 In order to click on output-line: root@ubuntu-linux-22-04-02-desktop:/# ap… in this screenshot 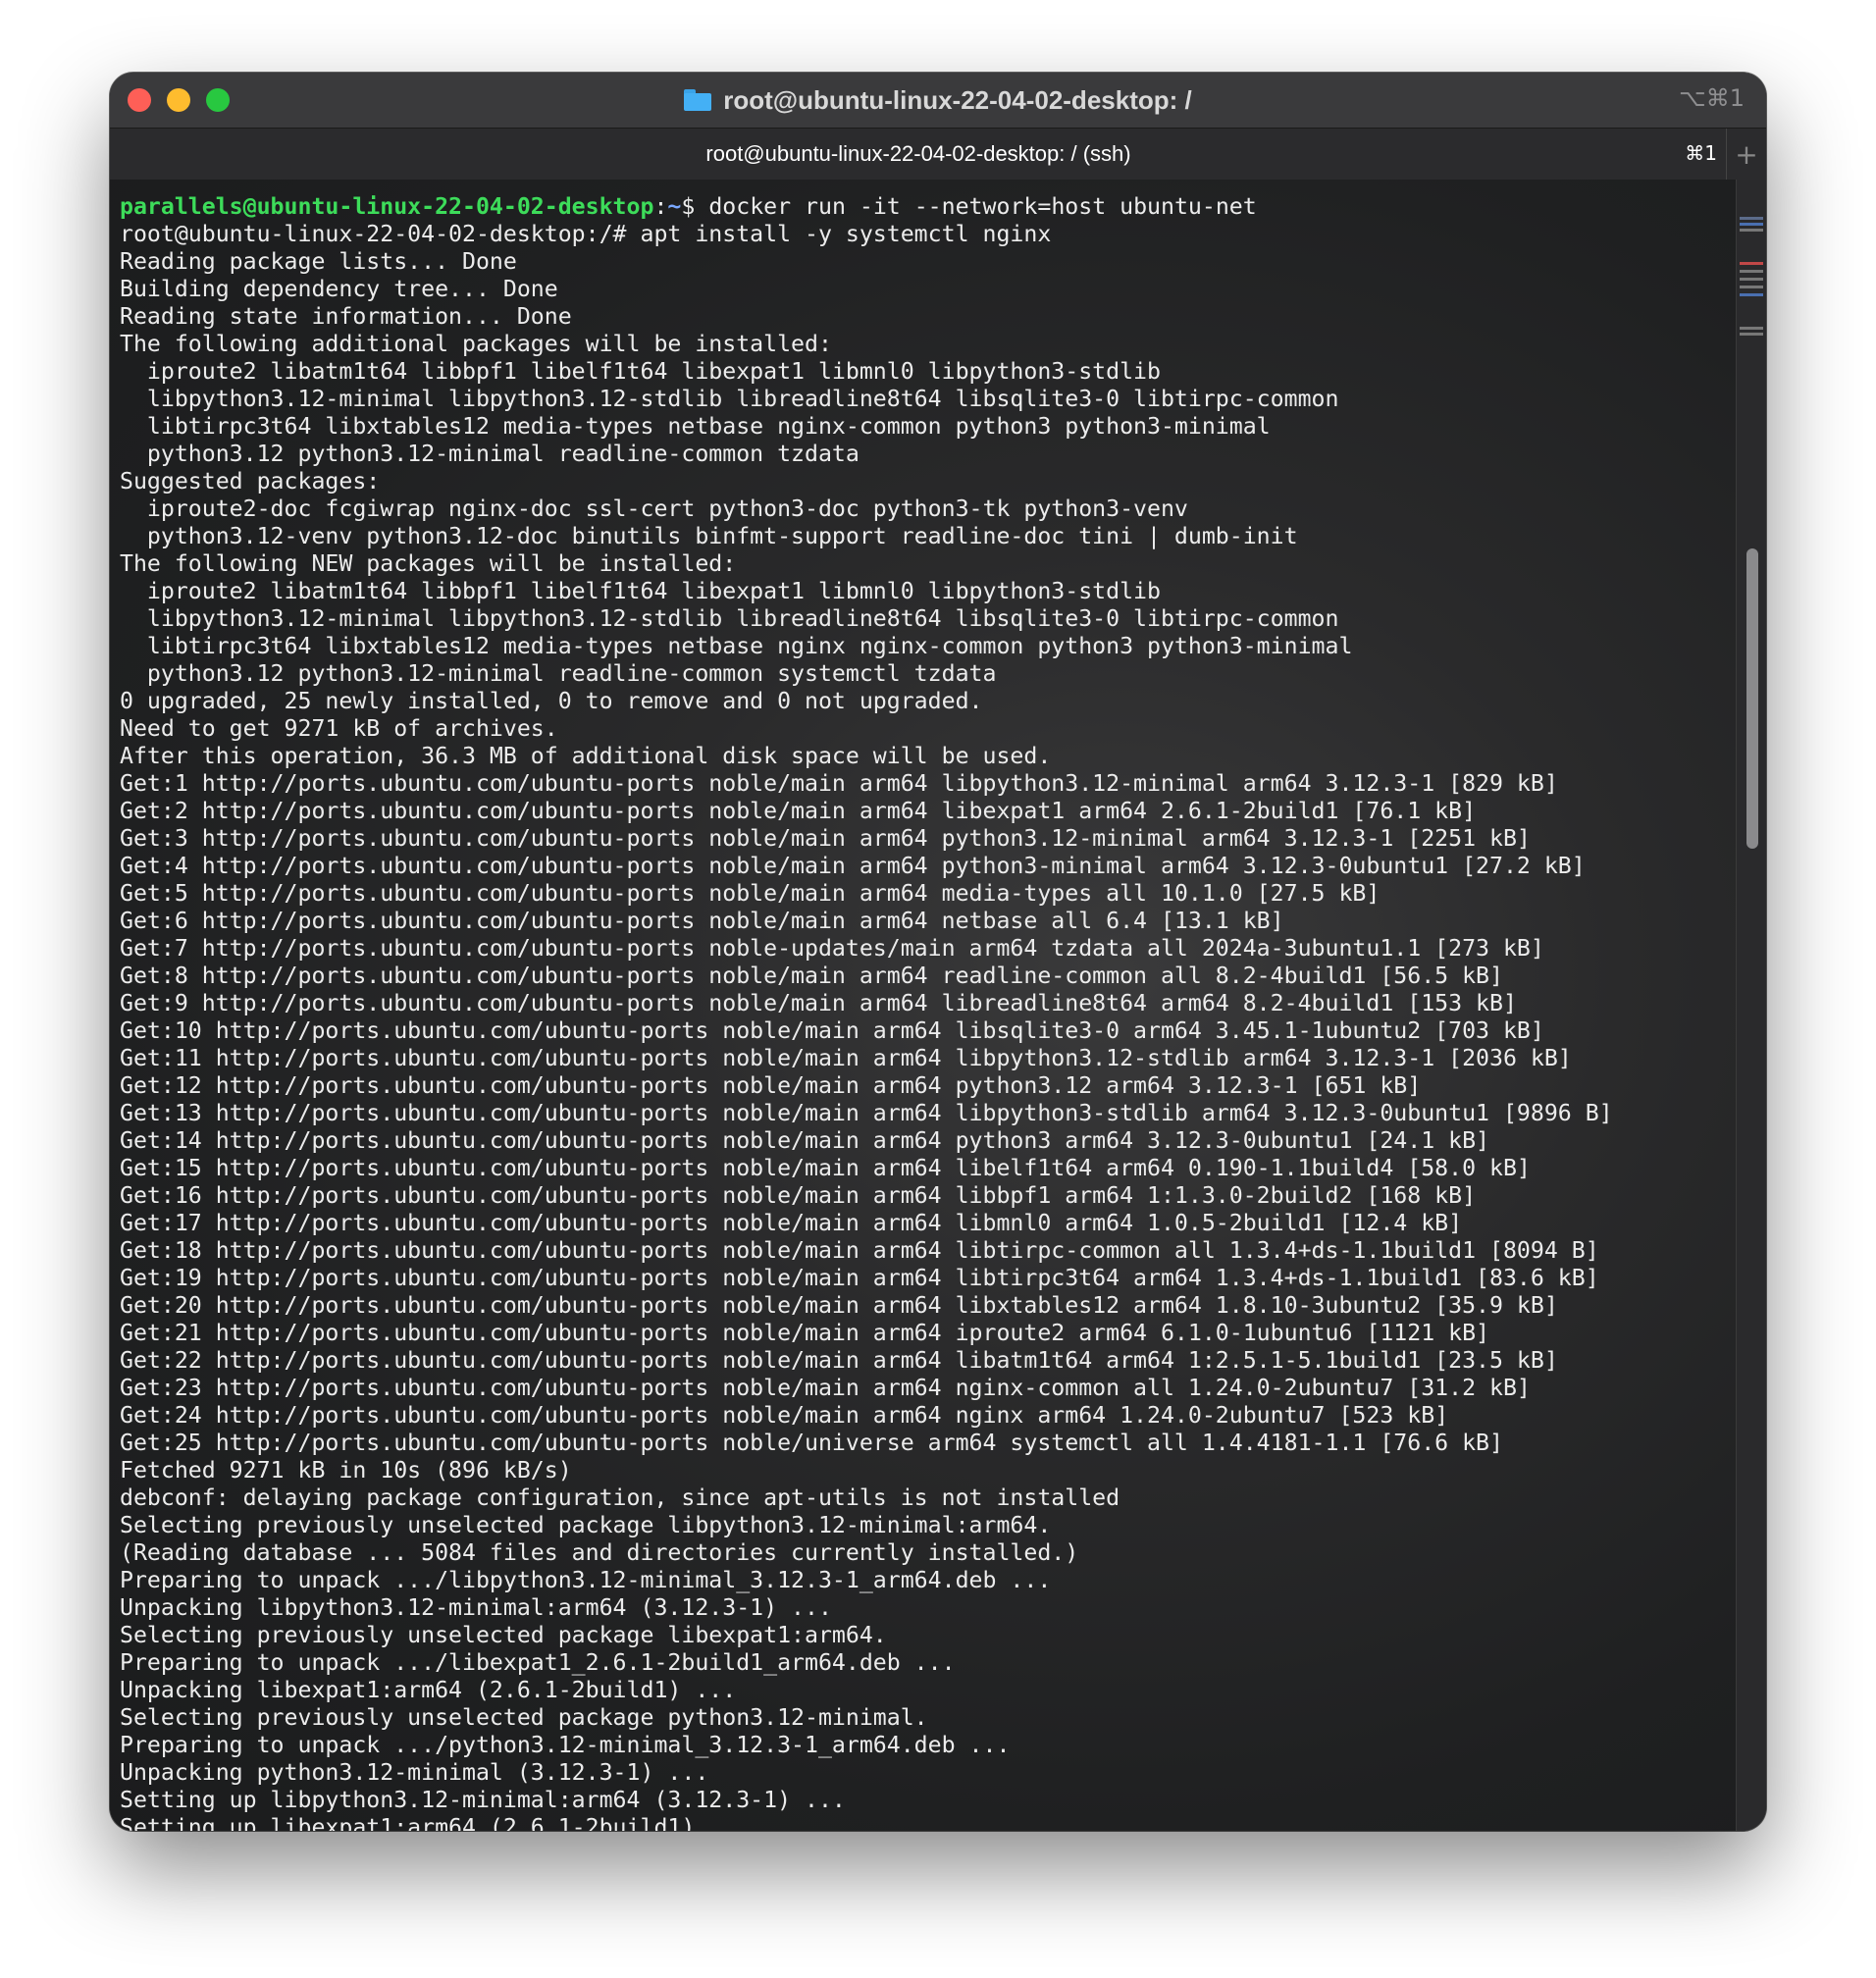, I will do `click(586, 234)`.